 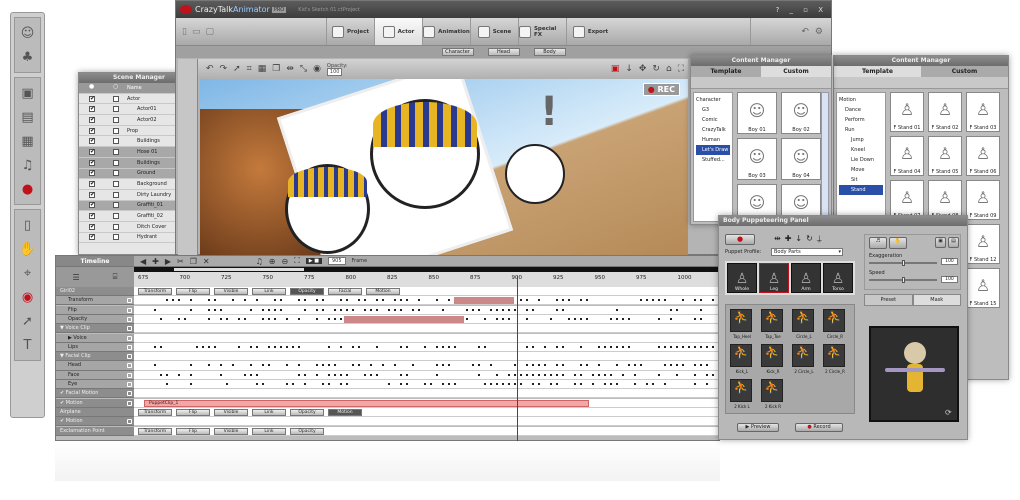 I want to click on redo-icon: ↷, so click(x=224, y=69).